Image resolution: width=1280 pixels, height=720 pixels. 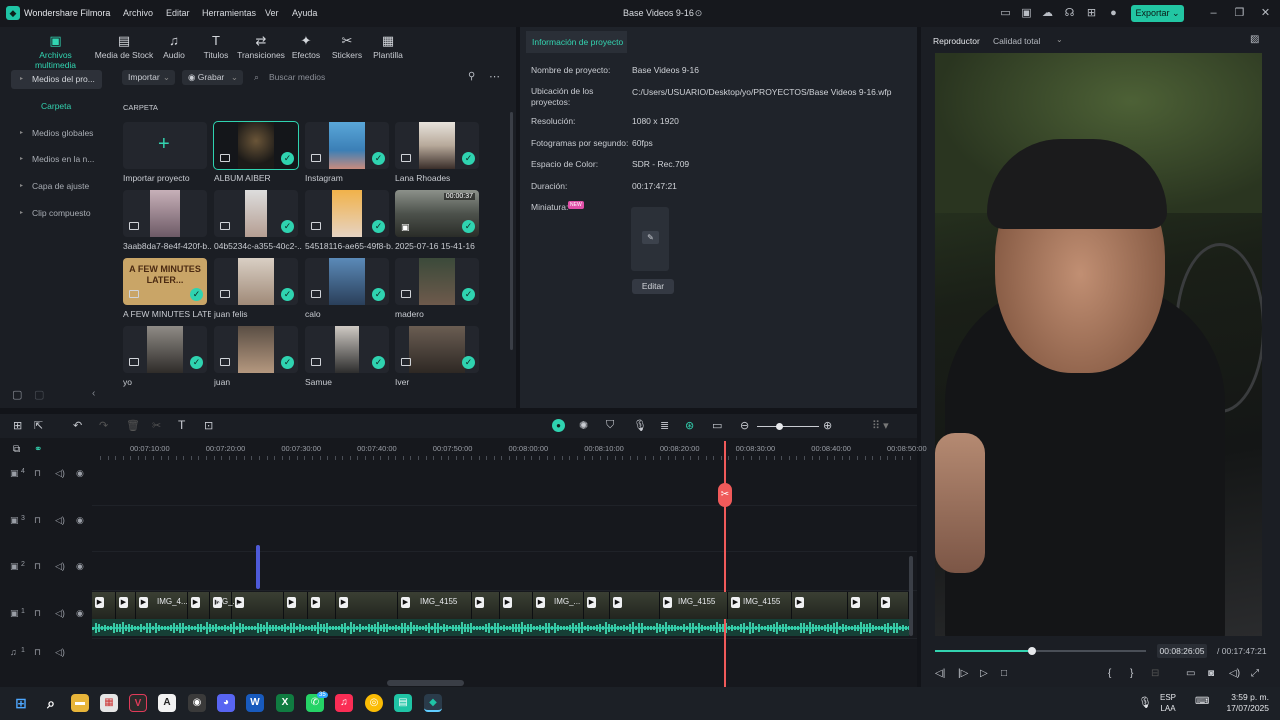 I want to click on list-icon: ≣, so click(x=664, y=425).